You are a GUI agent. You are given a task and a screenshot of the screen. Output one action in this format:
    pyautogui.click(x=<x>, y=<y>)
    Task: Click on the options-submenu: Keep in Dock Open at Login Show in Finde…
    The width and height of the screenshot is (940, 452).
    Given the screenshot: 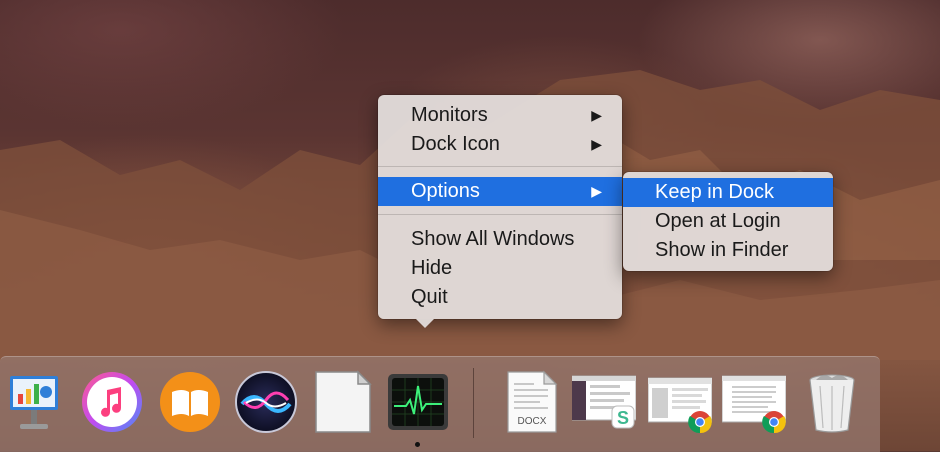 What is the action you would take?
    pyautogui.click(x=728, y=221)
    